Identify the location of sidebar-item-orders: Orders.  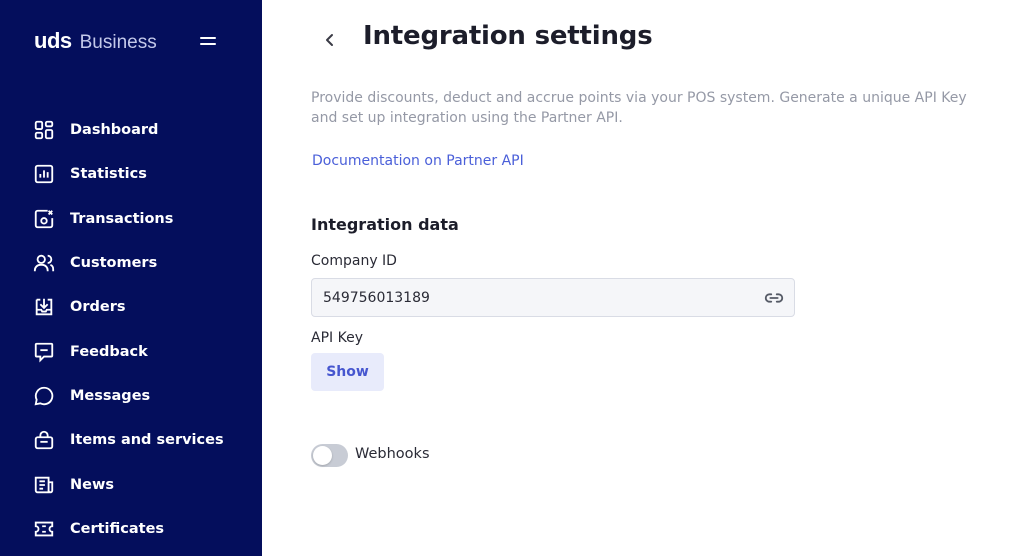
(131, 307).